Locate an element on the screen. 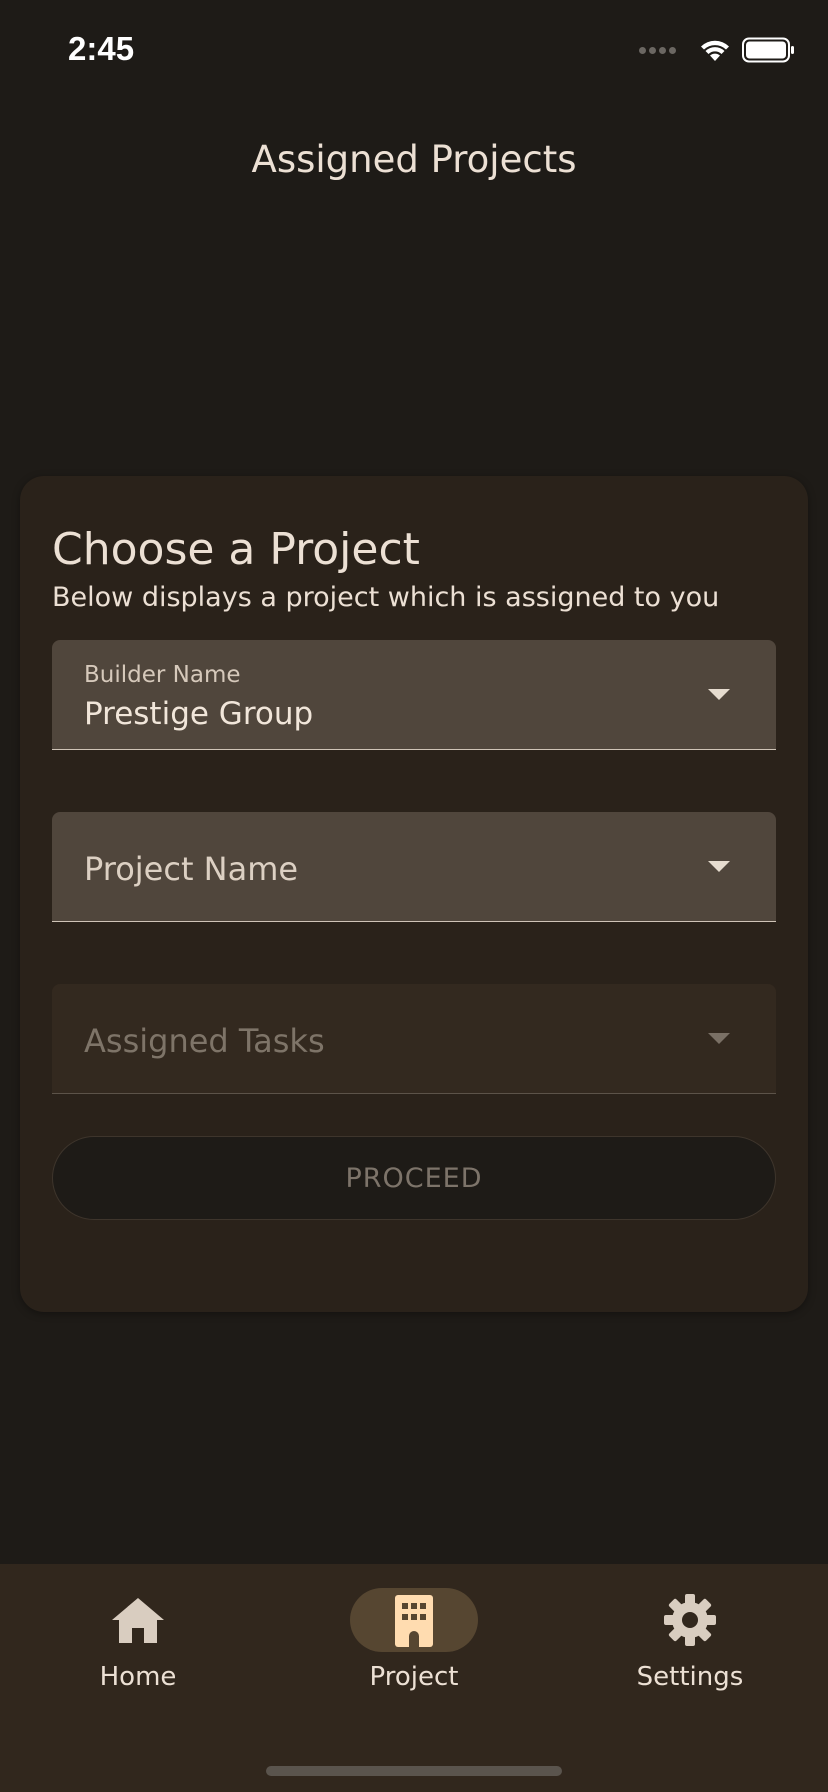 Image resolution: width=828 pixels, height=1792 pixels. nav-active-pill is located at coordinates (414, 1620).